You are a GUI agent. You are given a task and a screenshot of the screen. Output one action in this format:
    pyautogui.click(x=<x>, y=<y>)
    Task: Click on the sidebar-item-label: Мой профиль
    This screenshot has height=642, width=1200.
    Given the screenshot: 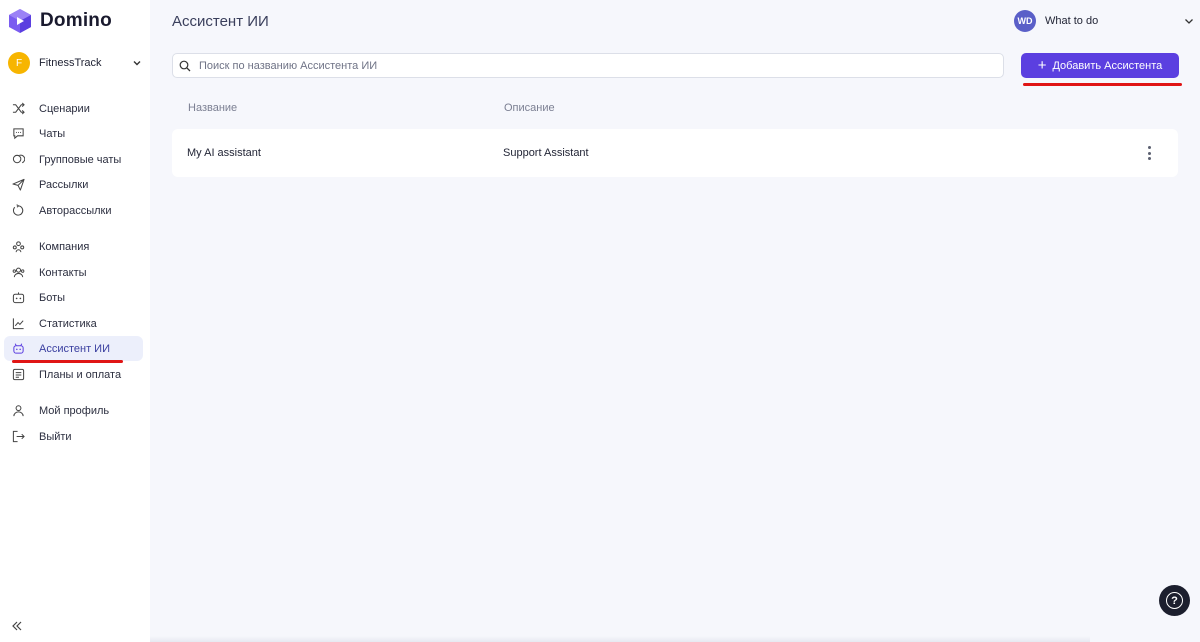 What is the action you would take?
    pyautogui.click(x=74, y=410)
    